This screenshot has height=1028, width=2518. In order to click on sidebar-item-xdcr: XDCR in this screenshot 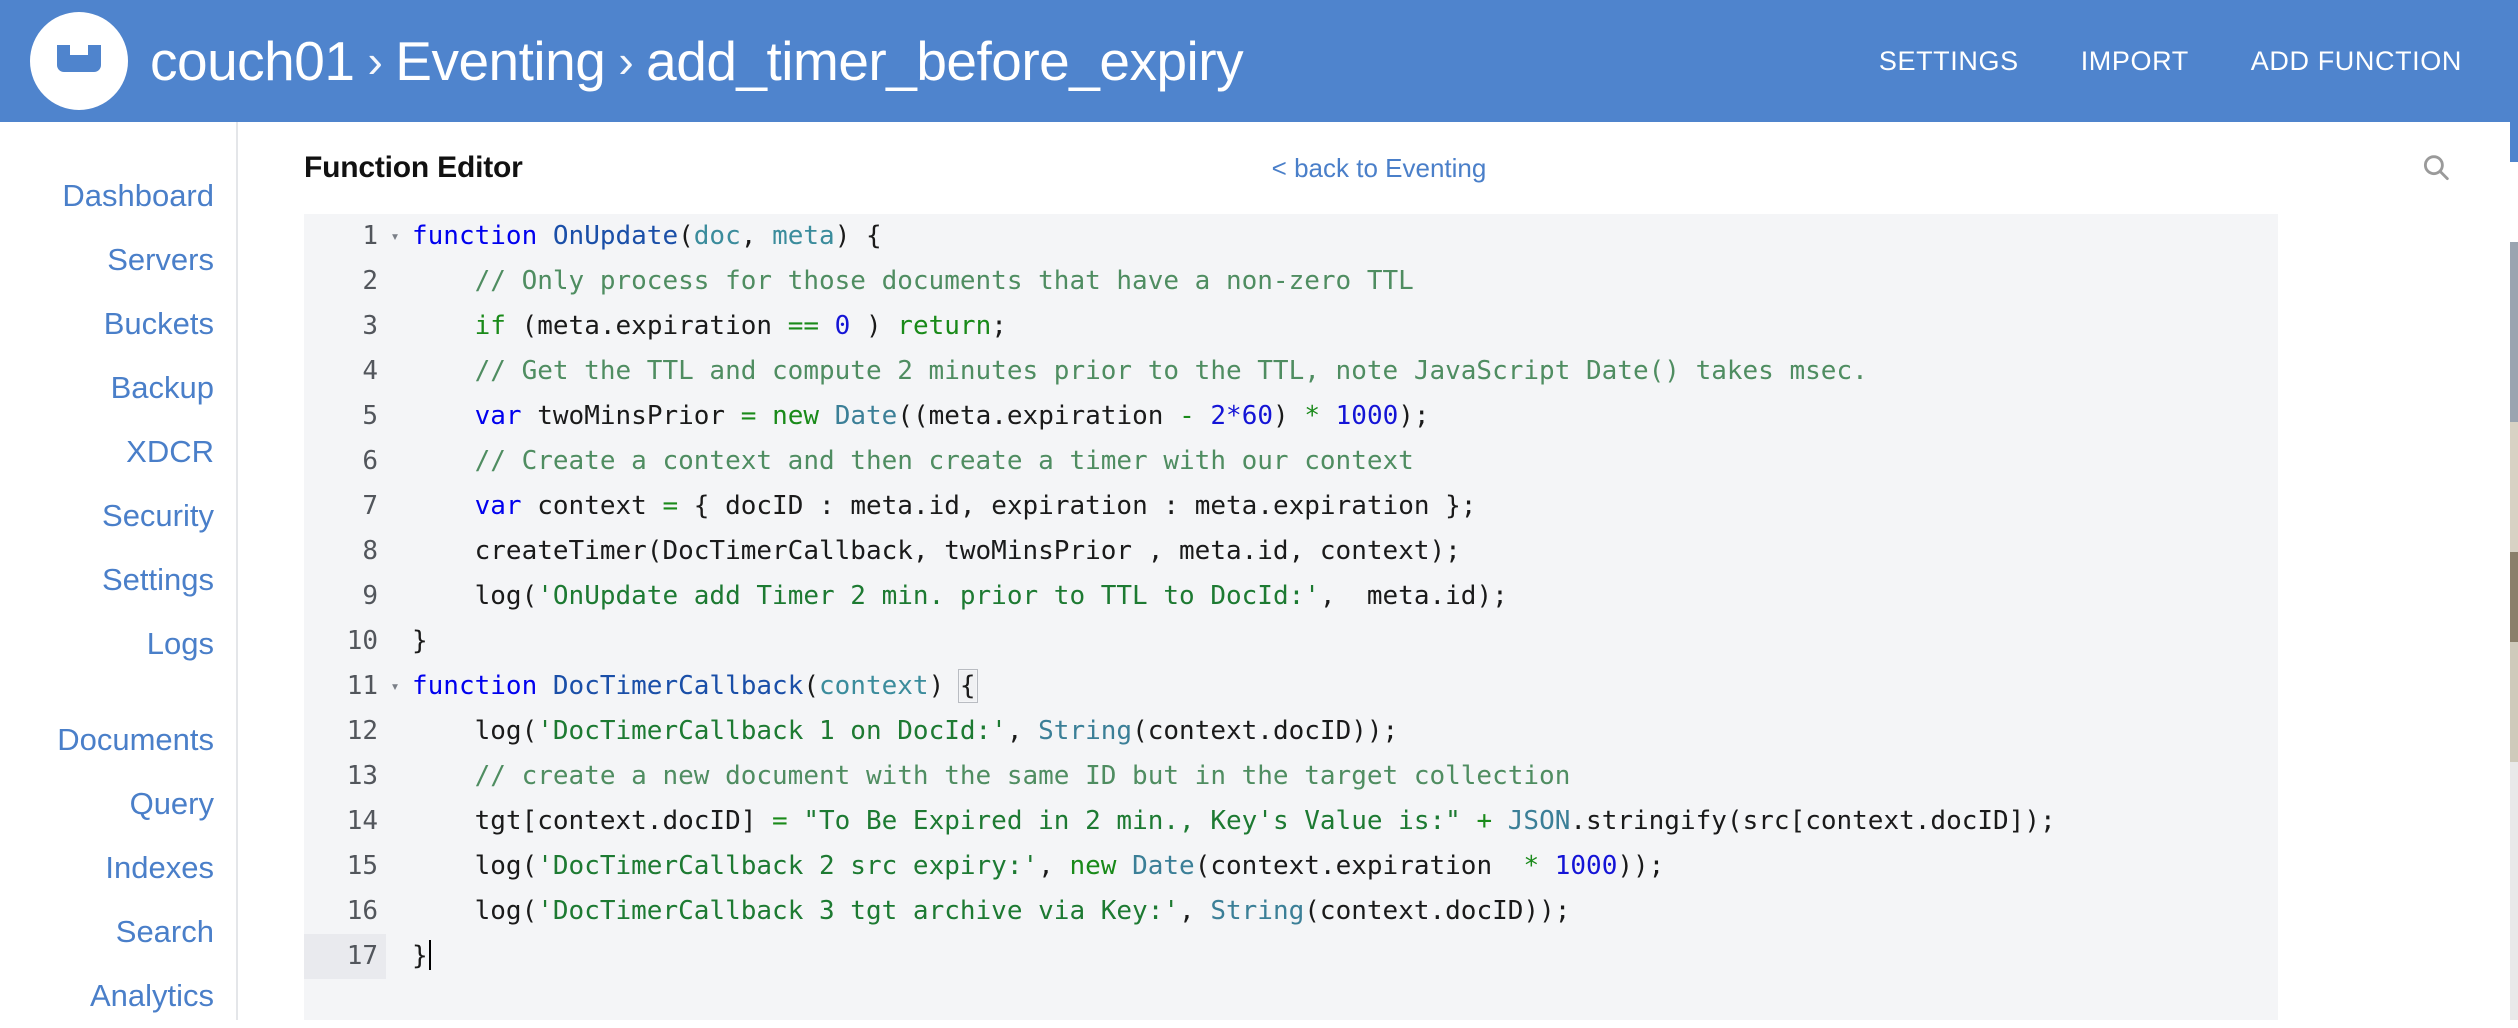, I will do `click(118, 452)`.